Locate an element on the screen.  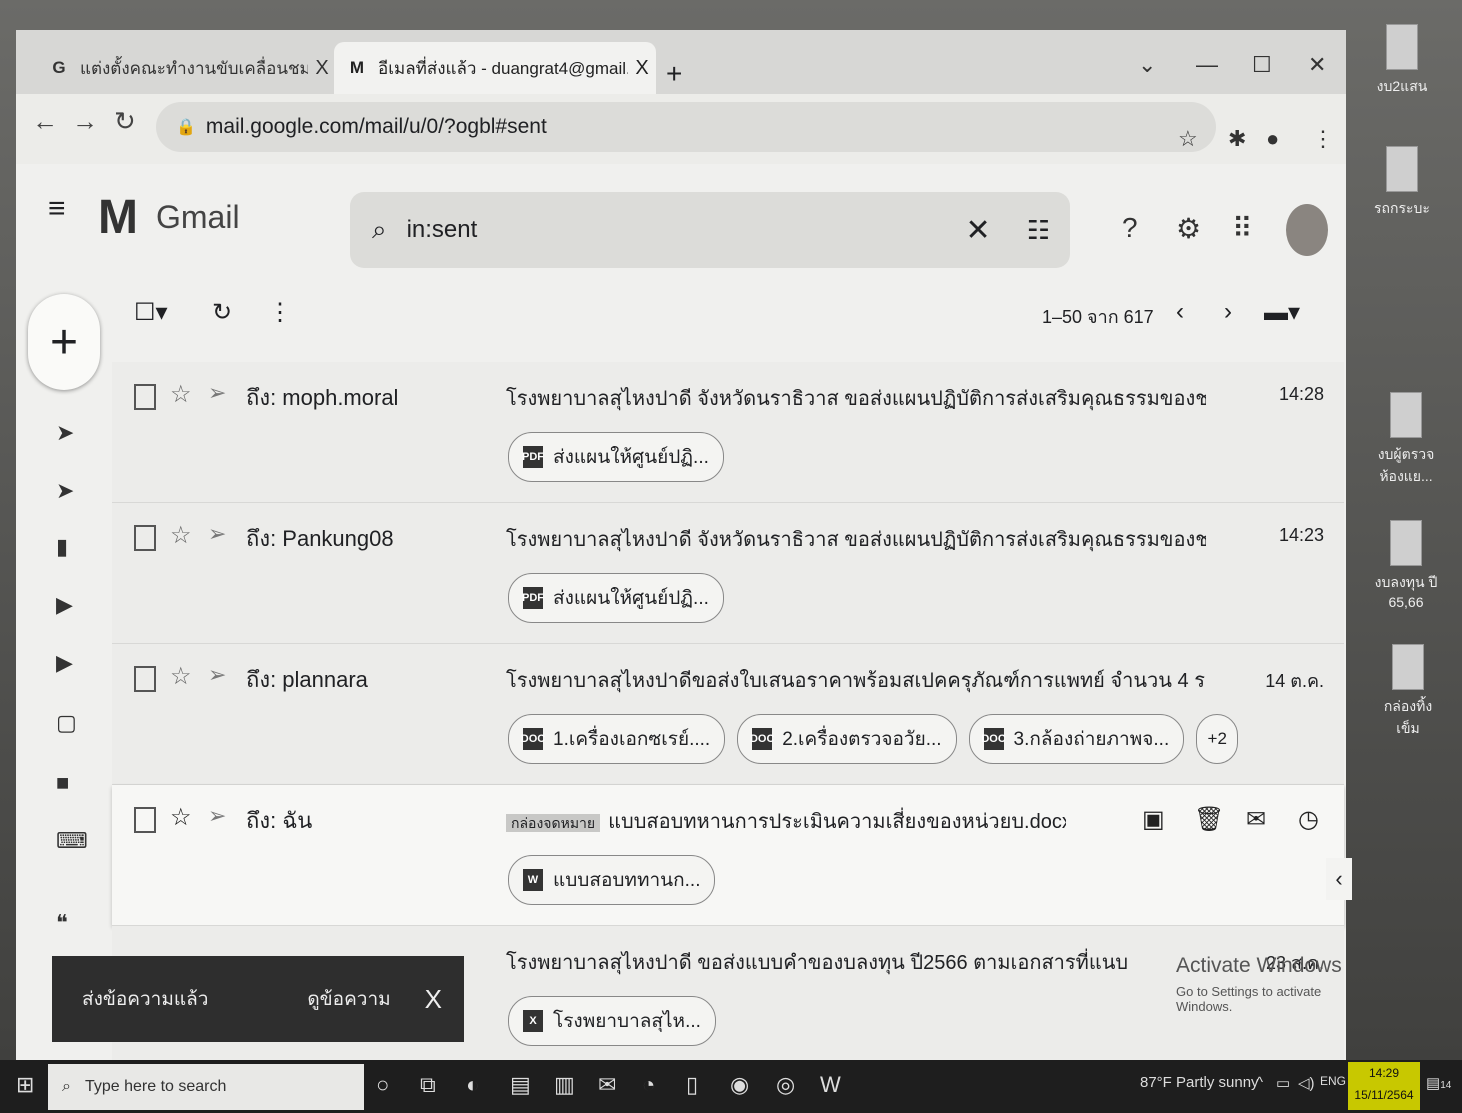
search-input: in:sent is located at coordinates (686, 230).